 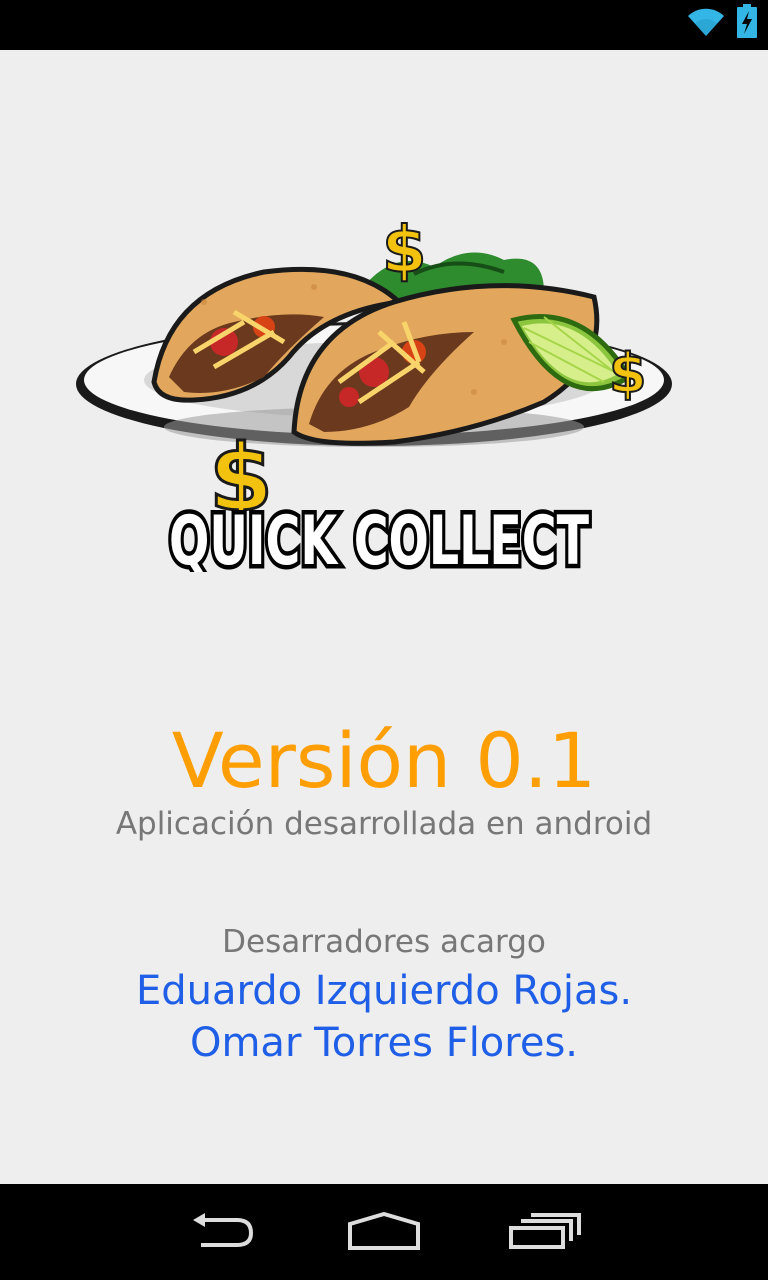 I want to click on home-button, so click(x=384, y=1231).